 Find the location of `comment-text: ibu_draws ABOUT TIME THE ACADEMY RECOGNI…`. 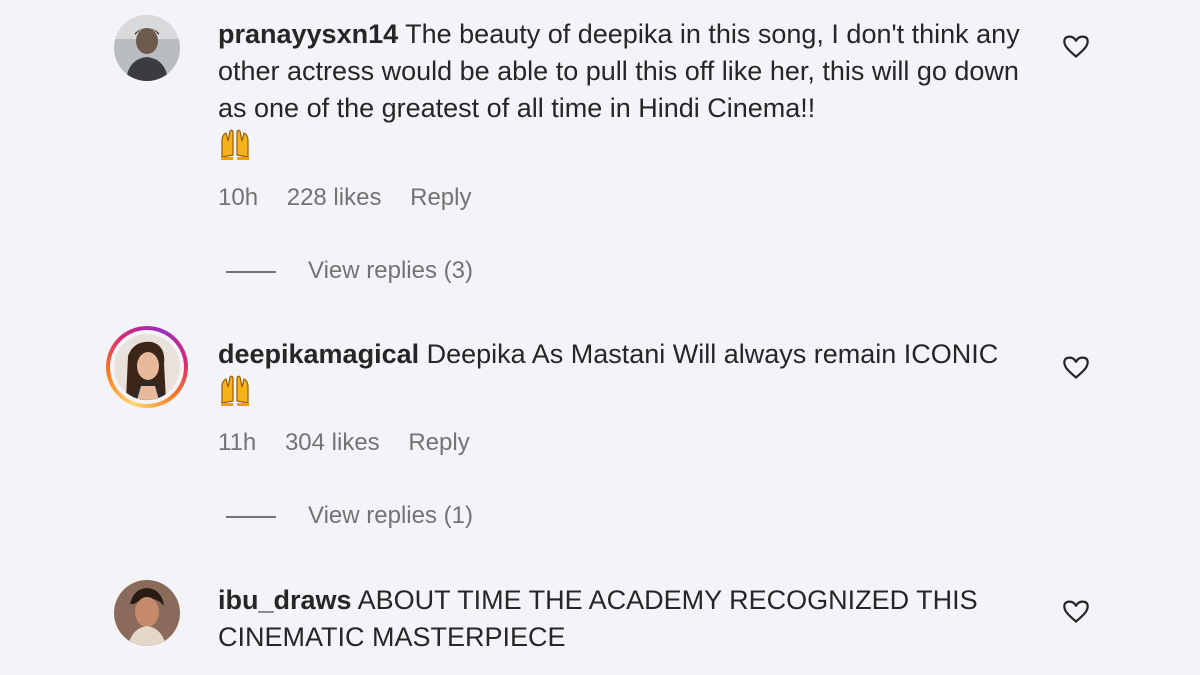

comment-text: ibu_draws ABOUT TIME THE ACADEMY RECOGNI… is located at coordinates (628, 619).